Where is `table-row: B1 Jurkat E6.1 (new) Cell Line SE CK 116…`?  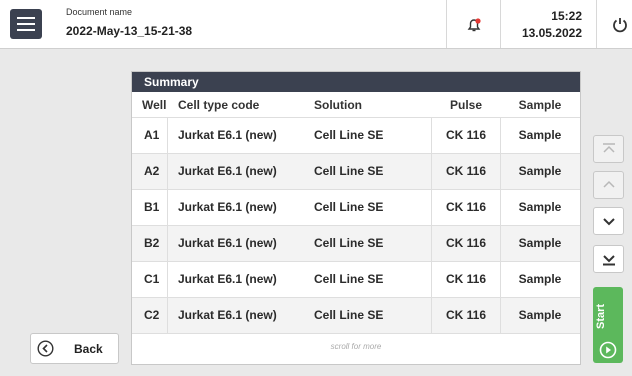 table-row: B1 Jurkat E6.1 (new) Cell Line SE CK 116… is located at coordinates (356, 207).